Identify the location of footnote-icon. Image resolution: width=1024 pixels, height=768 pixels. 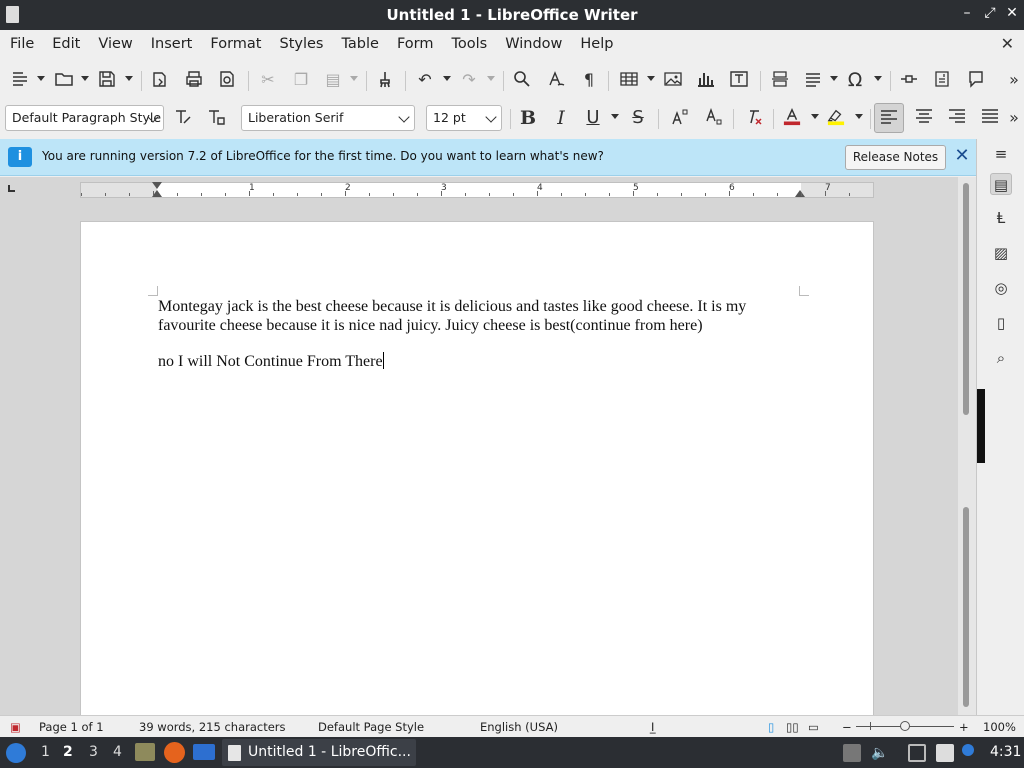
(942, 80).